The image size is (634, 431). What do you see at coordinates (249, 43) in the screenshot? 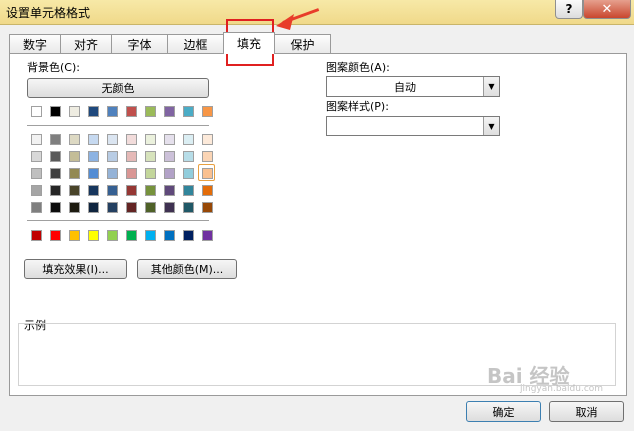
I see `tab-fill: 填充` at bounding box center [249, 43].